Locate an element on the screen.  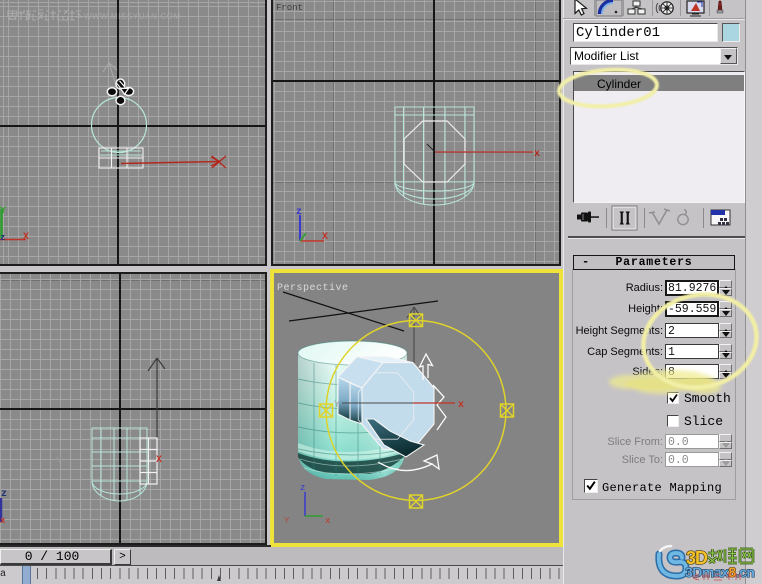
svg-text: 3Dmax8.cn is located at coordinates (719, 572).